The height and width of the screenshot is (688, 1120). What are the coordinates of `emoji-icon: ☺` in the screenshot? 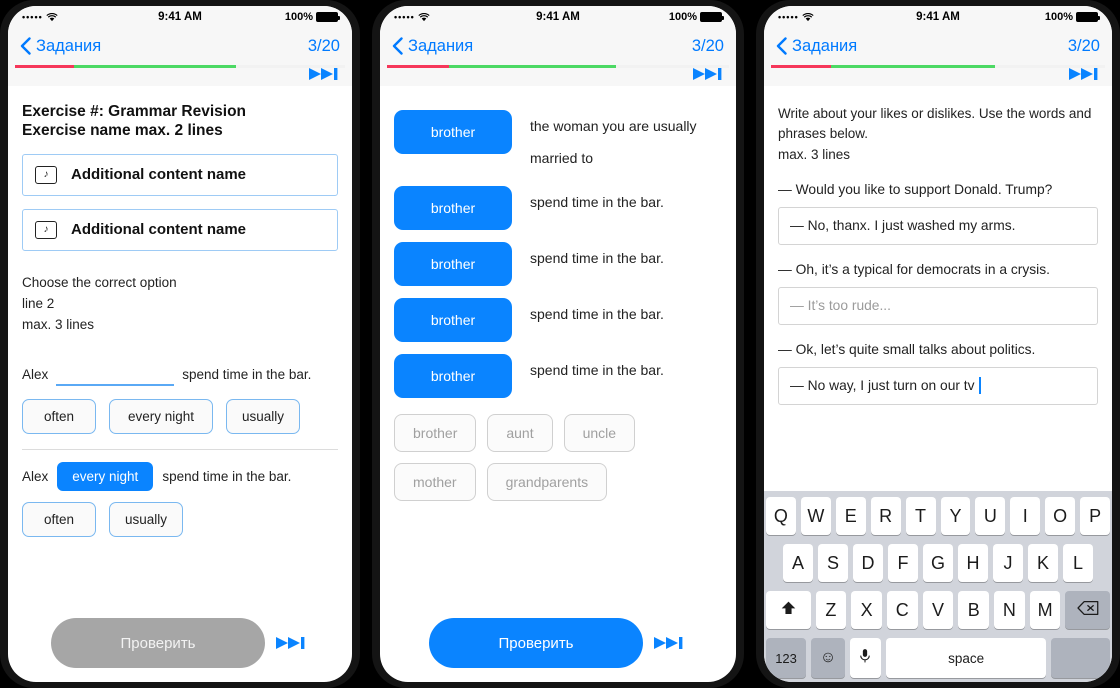 It's located at (828, 657).